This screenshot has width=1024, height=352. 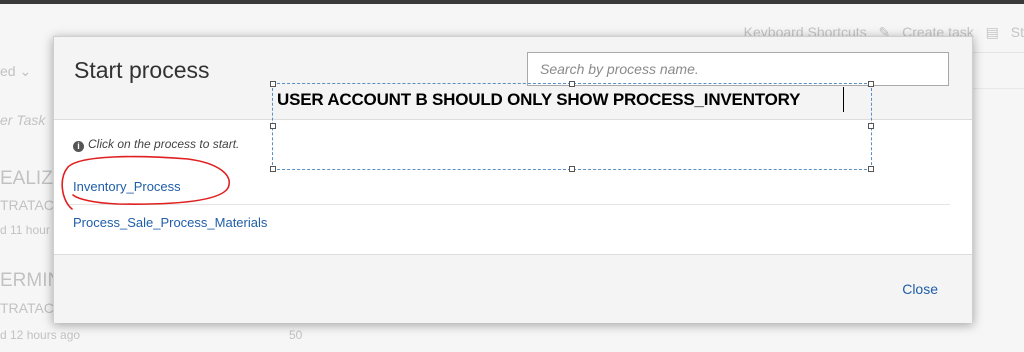 What do you see at coordinates (738, 69) in the screenshot?
I see `process-search-input` at bounding box center [738, 69].